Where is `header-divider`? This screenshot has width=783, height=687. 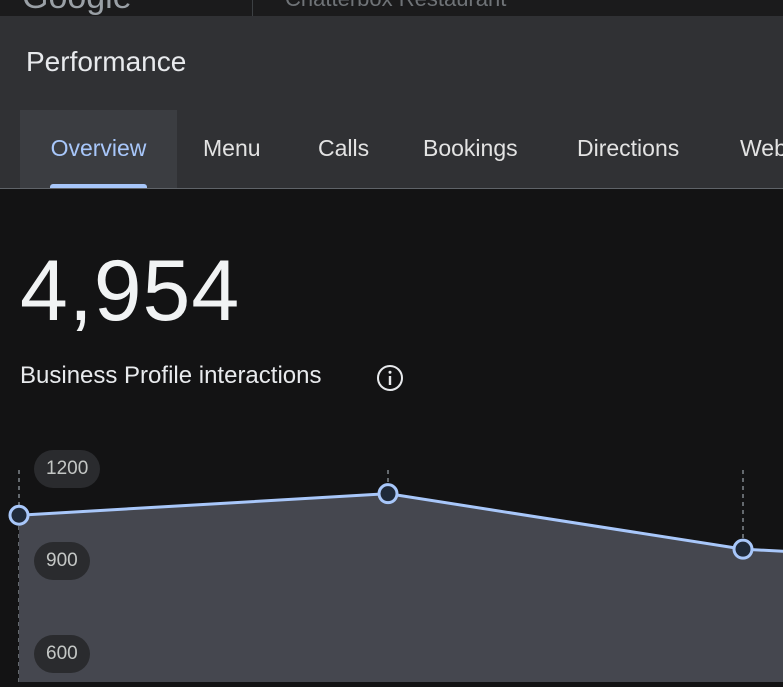
header-divider is located at coordinates (252, 8).